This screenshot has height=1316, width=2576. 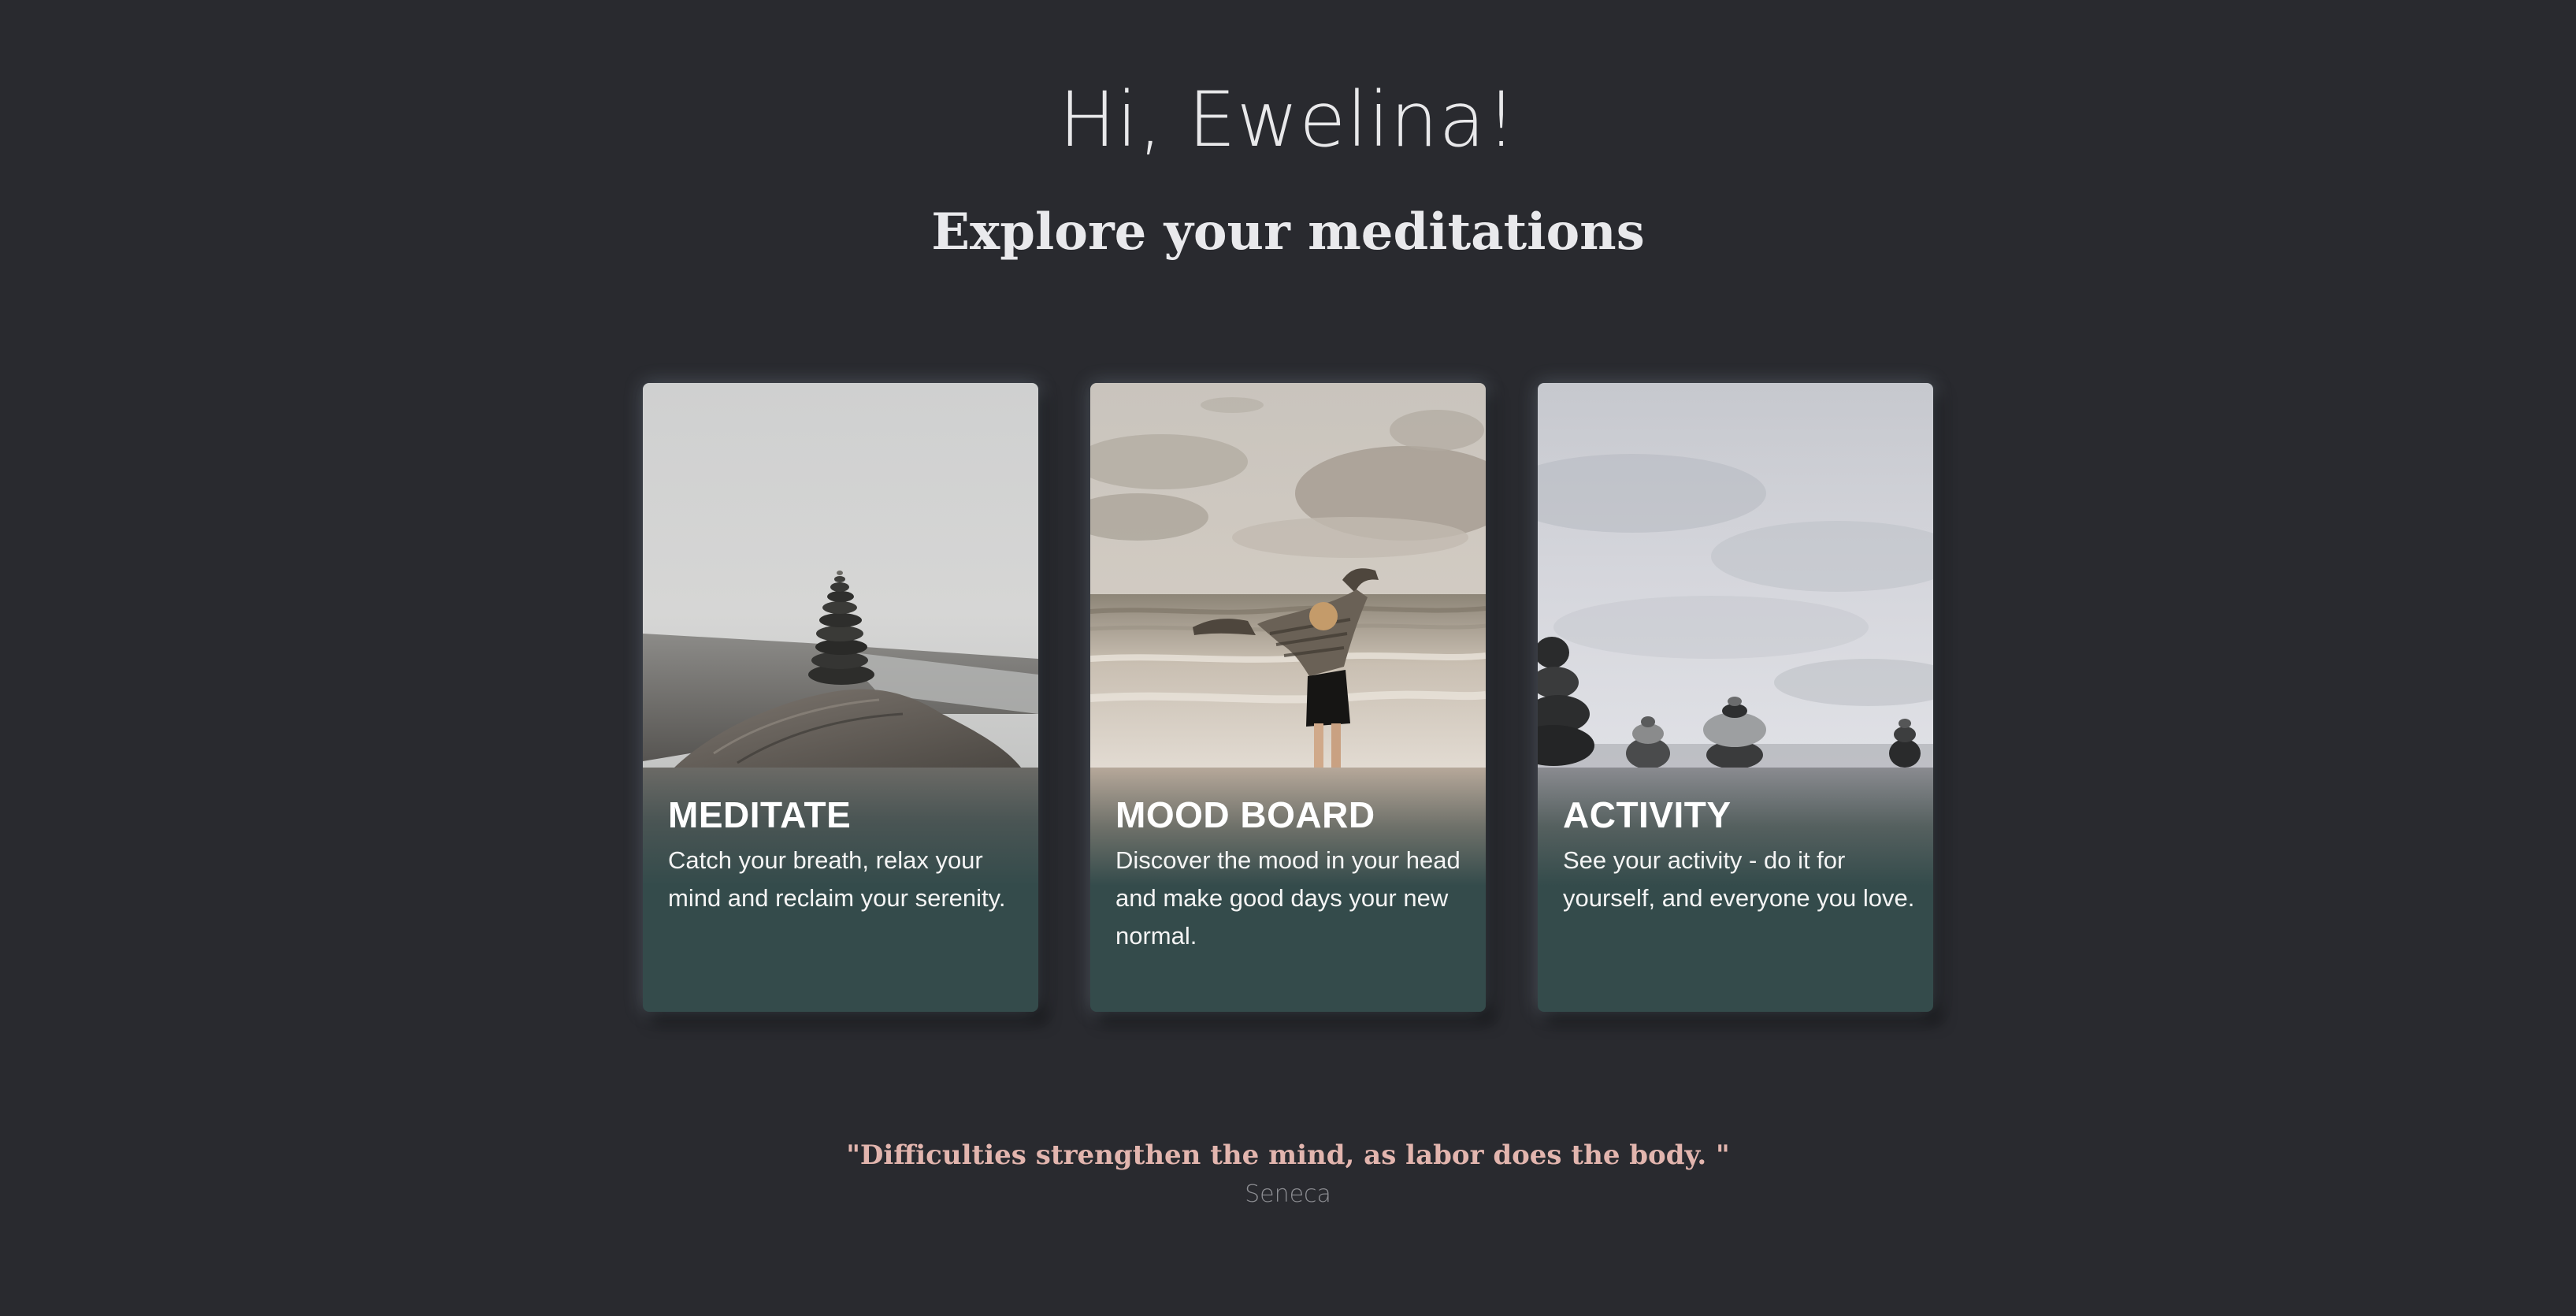 I want to click on card-image-activity, so click(x=1735, y=575).